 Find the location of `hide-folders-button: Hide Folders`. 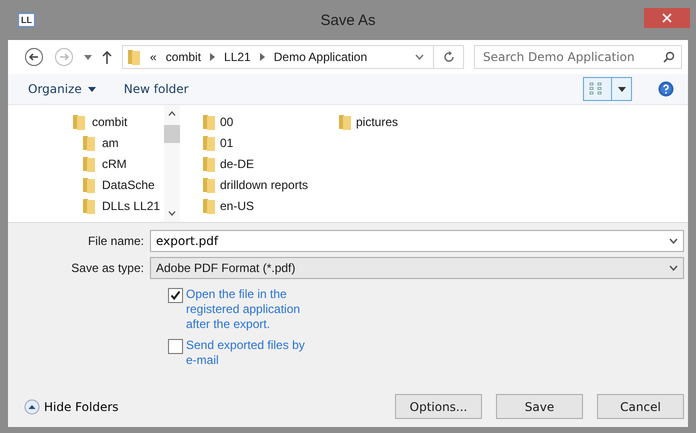

hide-folders-button: Hide Folders is located at coordinates (71, 406).